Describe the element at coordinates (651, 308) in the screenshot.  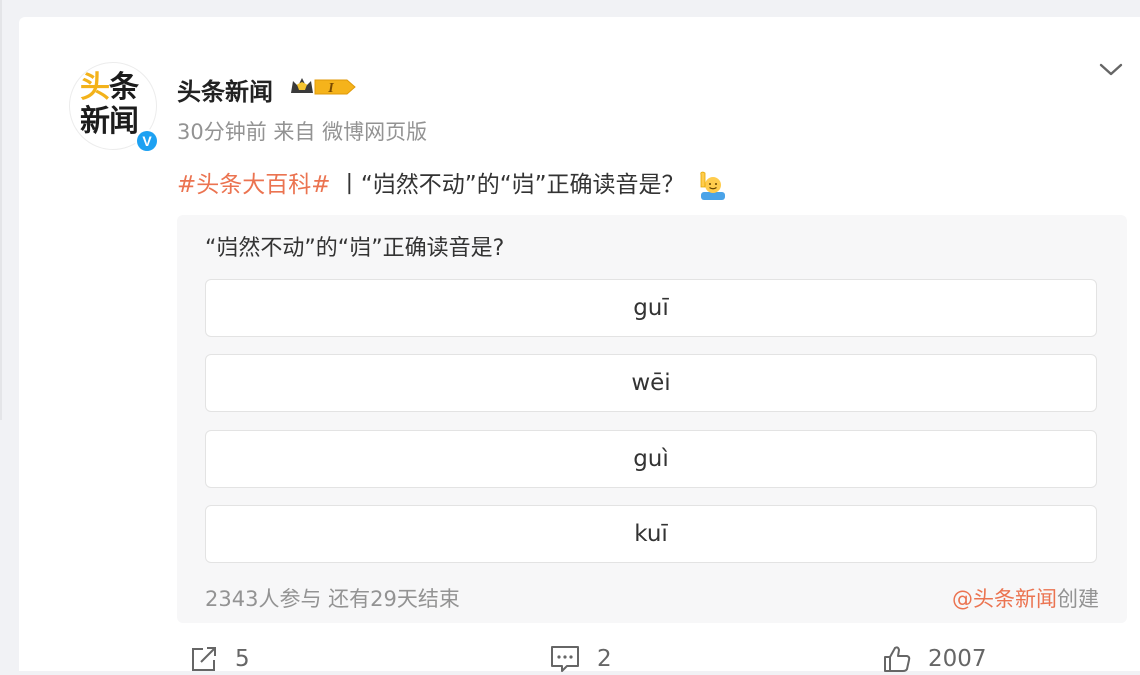
I see `poll-option-1: guī` at that location.